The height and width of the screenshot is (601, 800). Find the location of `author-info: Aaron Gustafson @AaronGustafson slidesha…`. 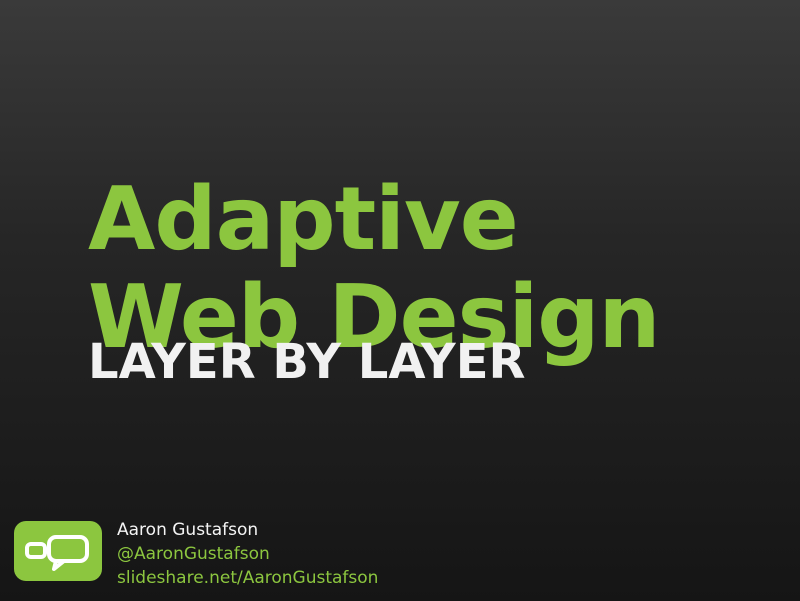

author-info: Aaron Gustafson @AaronGustafson slidesha… is located at coordinates (247, 554).